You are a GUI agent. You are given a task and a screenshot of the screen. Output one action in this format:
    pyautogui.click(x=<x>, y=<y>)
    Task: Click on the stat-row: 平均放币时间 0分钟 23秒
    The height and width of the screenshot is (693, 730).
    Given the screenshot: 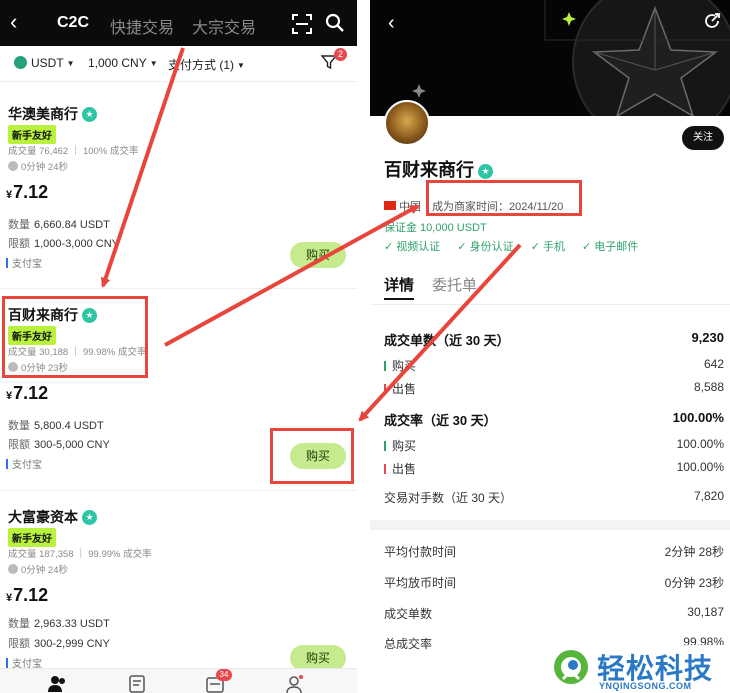 What is the action you would take?
    pyautogui.click(x=554, y=583)
    